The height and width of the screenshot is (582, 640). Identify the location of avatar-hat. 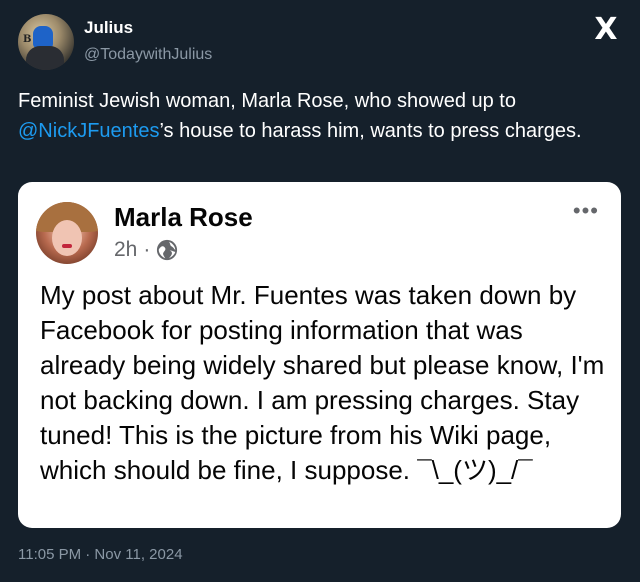
(43, 37).